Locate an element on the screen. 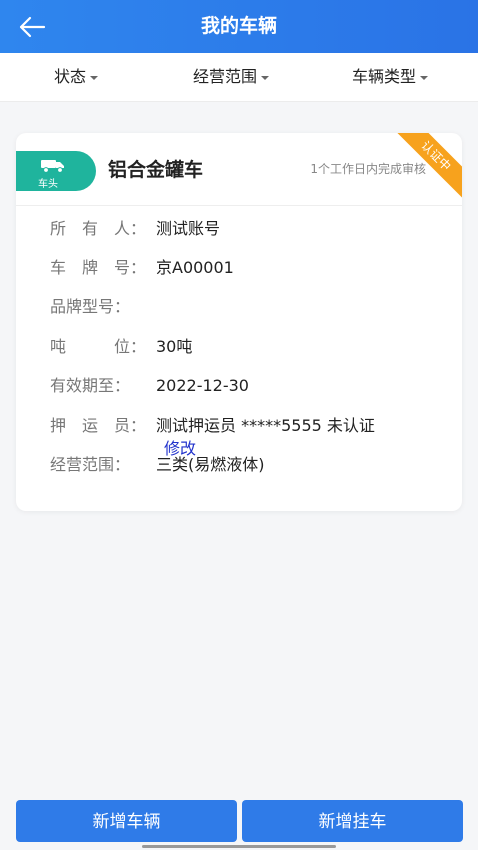 Image resolution: width=478 pixels, height=850 pixels. field-plate-number: 车 牌 号： 京A00001 is located at coordinates (142, 268).